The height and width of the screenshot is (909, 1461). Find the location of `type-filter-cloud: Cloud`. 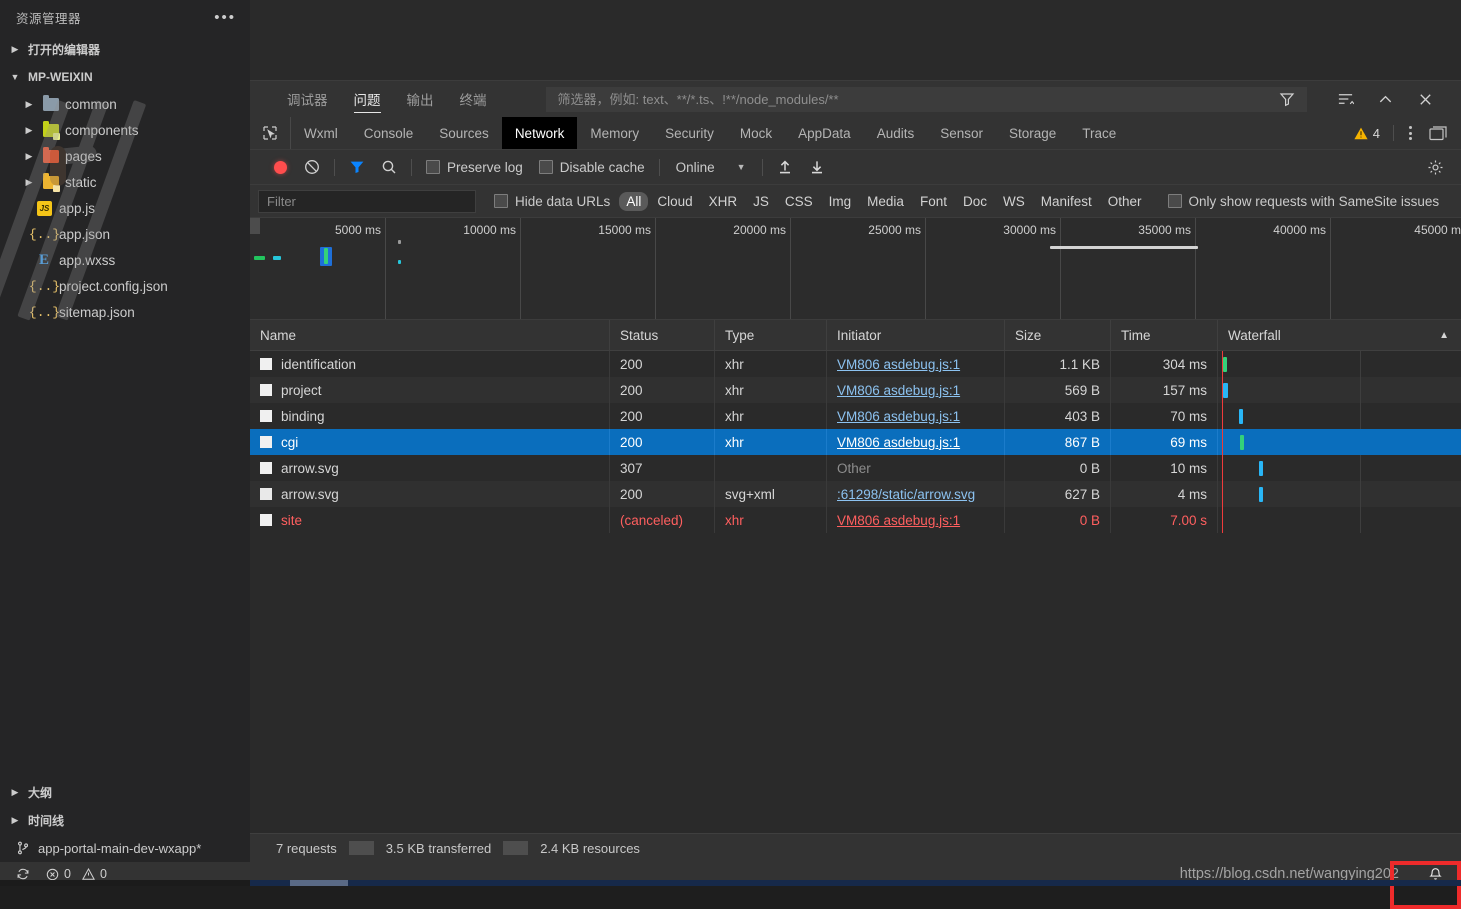

type-filter-cloud: Cloud is located at coordinates (674, 201).